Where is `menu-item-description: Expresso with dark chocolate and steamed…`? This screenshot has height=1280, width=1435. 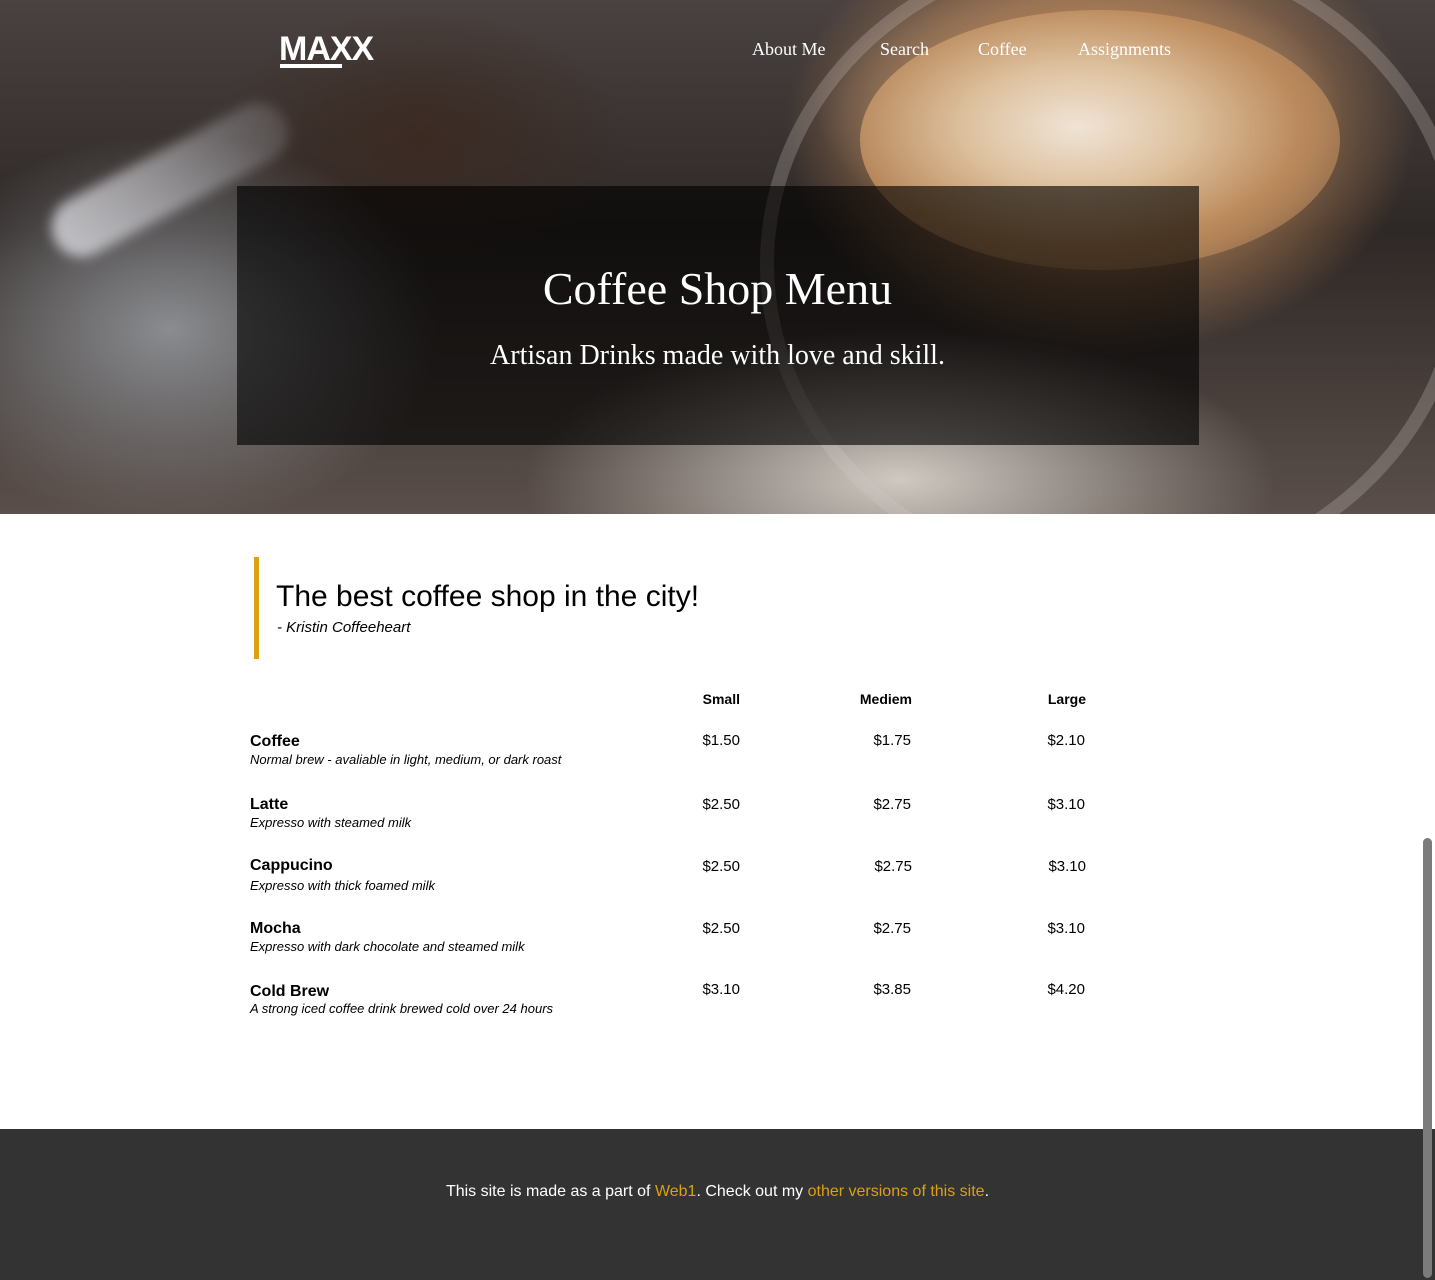
menu-item-description: Expresso with dark chocolate and steamed… is located at coordinates (387, 946).